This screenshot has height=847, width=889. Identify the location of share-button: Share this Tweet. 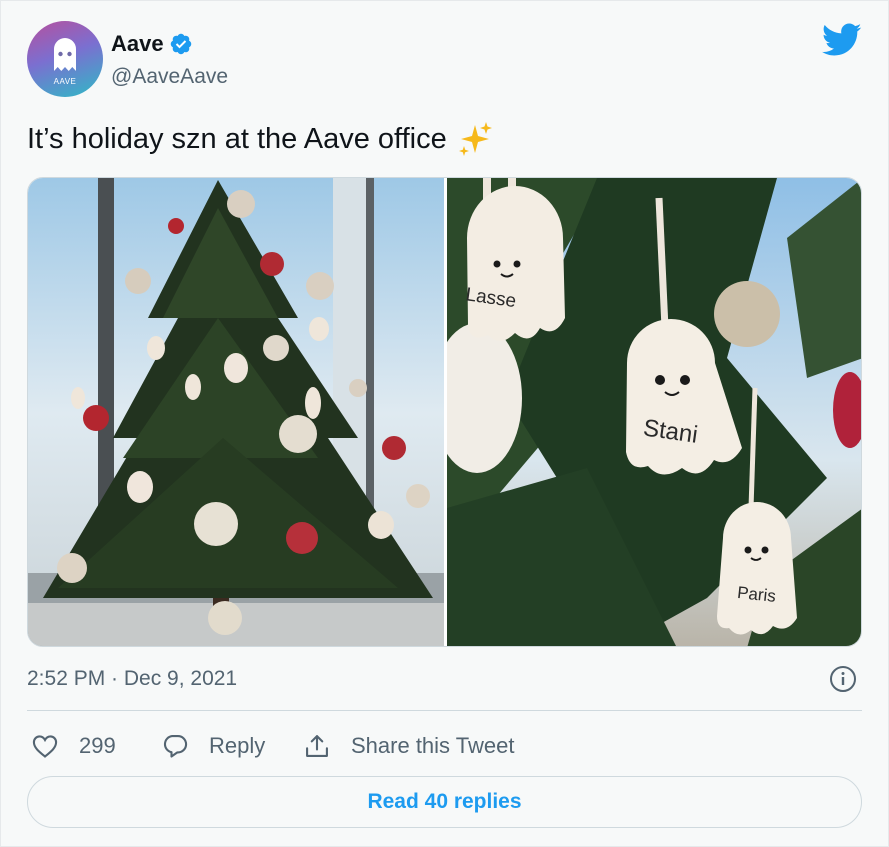
(408, 746).